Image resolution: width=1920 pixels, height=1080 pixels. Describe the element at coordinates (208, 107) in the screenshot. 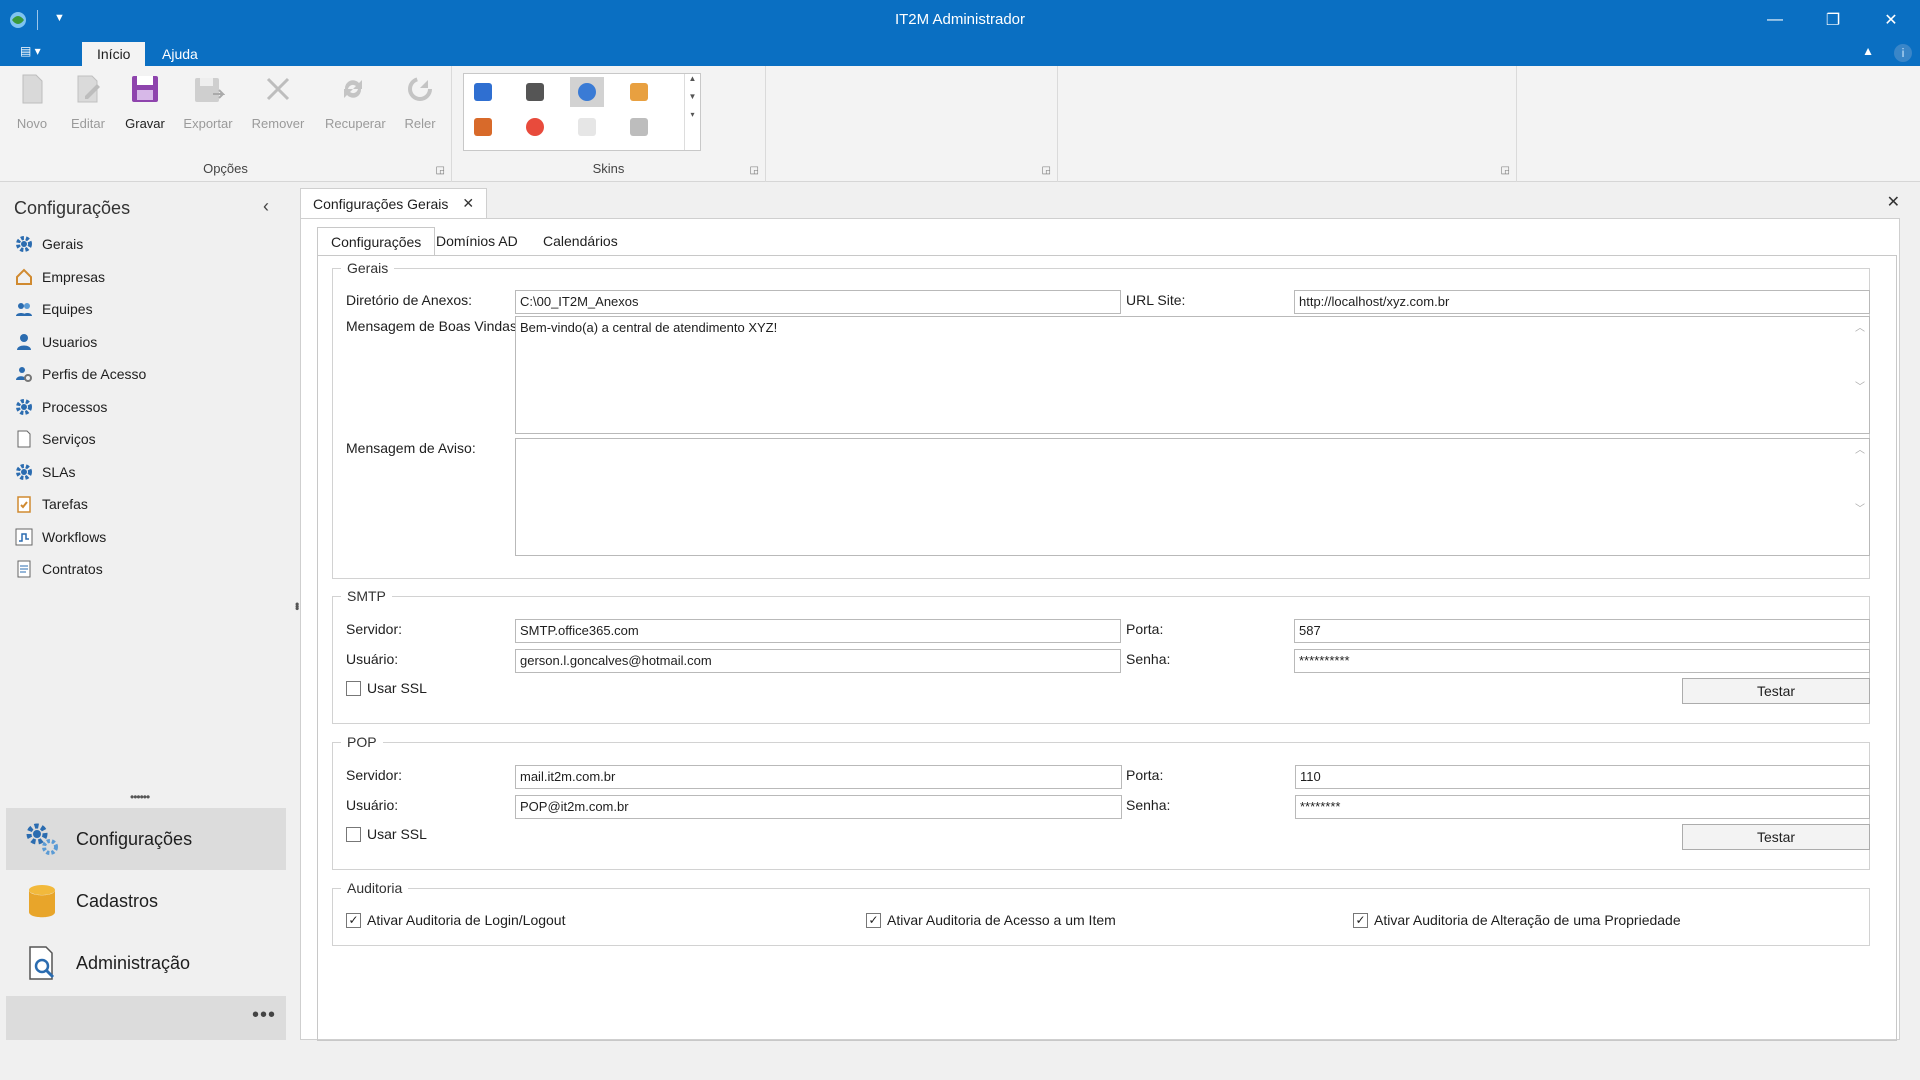

I see `exportar-button: Exportar` at that location.